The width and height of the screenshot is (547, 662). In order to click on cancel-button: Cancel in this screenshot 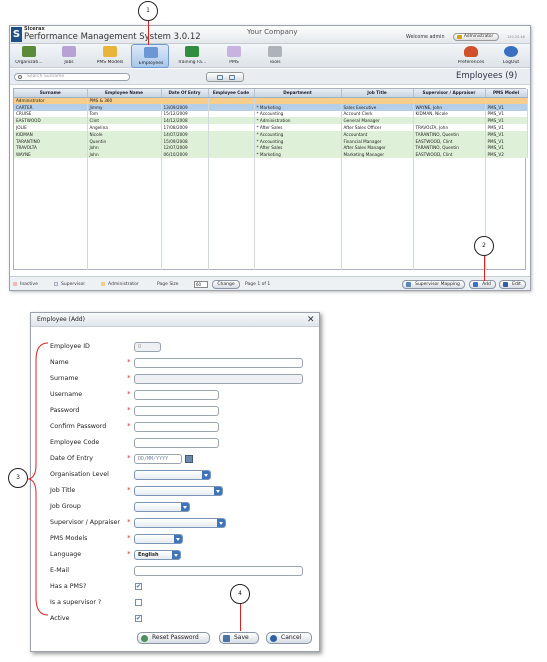, I will do `click(289, 638)`.